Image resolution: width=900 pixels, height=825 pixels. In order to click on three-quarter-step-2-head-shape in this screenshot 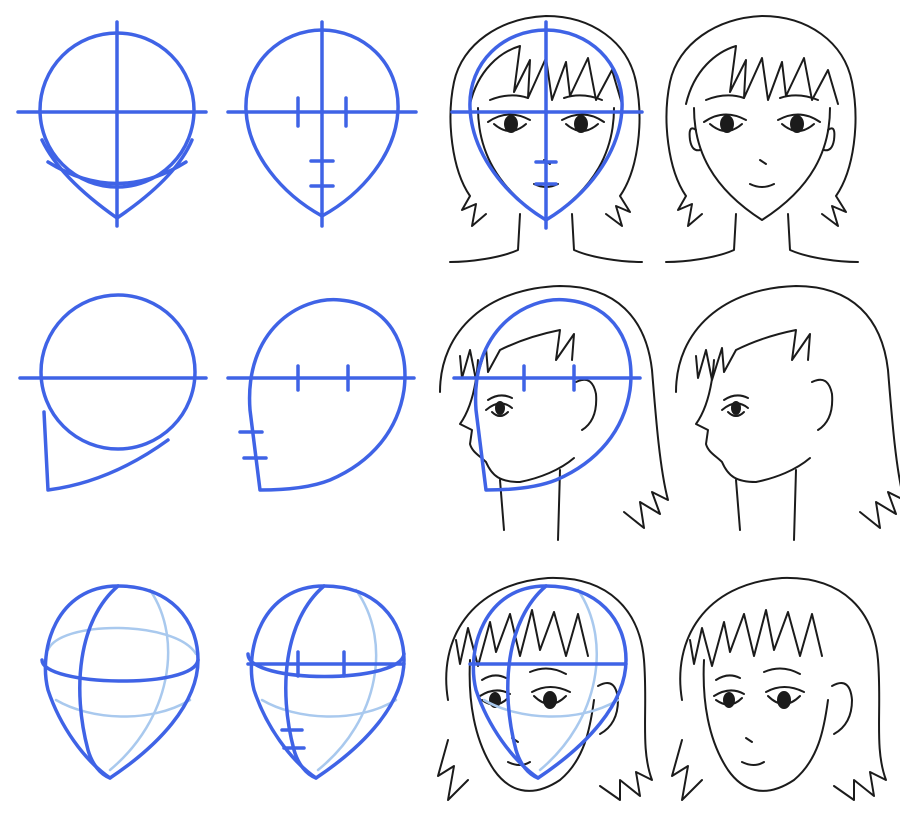, I will do `click(326, 682)`.